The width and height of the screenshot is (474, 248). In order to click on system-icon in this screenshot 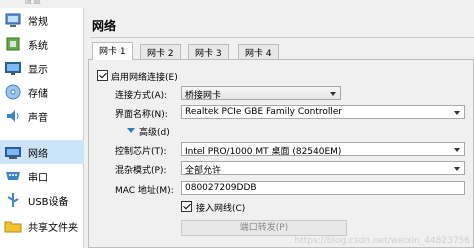, I will do `click(13, 44)`.